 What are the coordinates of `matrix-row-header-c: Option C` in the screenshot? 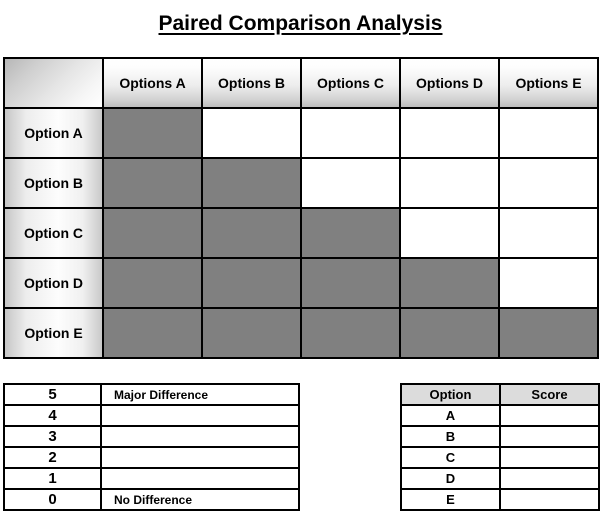 It's located at (53, 233).